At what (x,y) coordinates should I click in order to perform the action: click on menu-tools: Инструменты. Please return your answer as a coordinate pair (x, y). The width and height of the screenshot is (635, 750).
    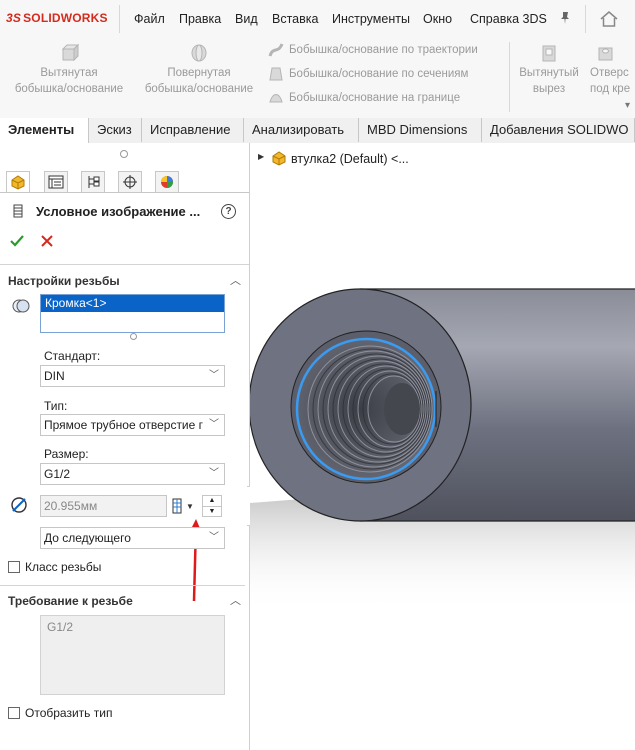
    Looking at the image, I should click on (371, 19).